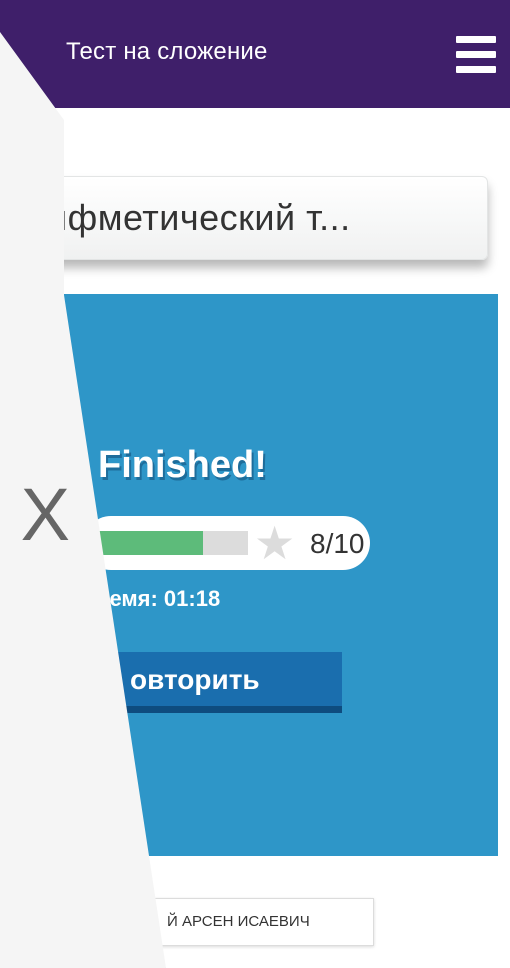 The height and width of the screenshot is (968, 510). I want to click on star-icon: ★, so click(275, 543).